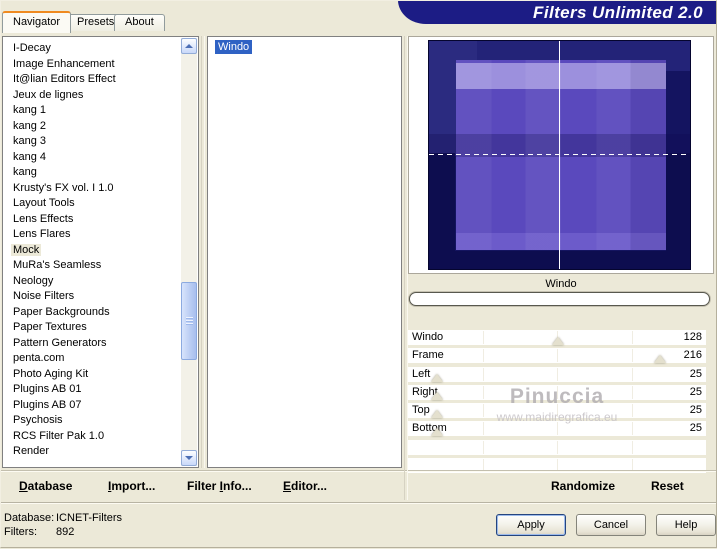 This screenshot has height=549, width=717. I want to click on randomize-button: Randomize, so click(583, 486).